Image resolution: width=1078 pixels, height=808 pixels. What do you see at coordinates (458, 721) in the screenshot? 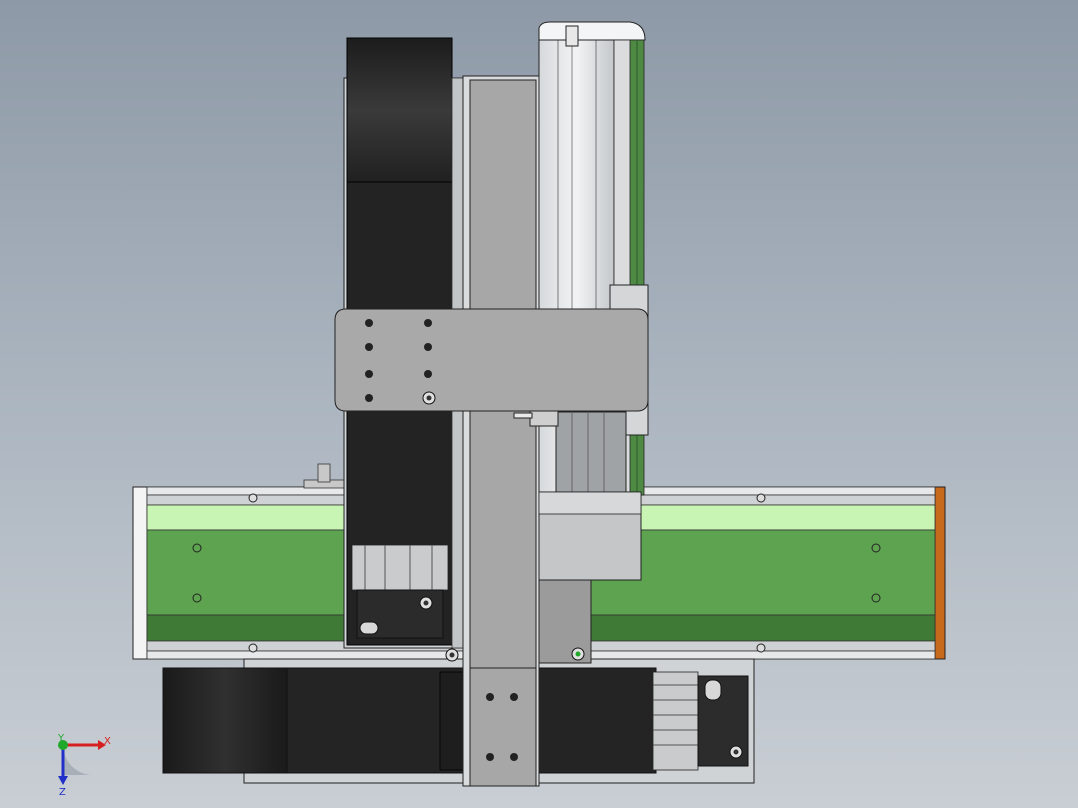
I see `x-axis-motor-assembly` at bounding box center [458, 721].